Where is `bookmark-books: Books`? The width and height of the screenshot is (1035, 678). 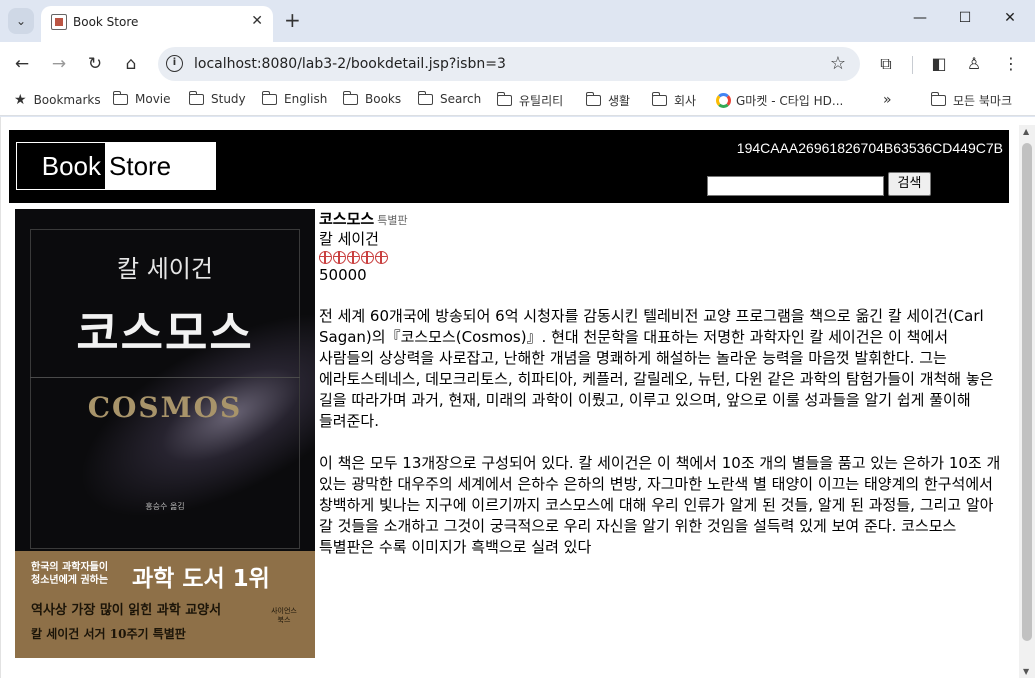
bookmark-books: Books is located at coordinates (371, 98).